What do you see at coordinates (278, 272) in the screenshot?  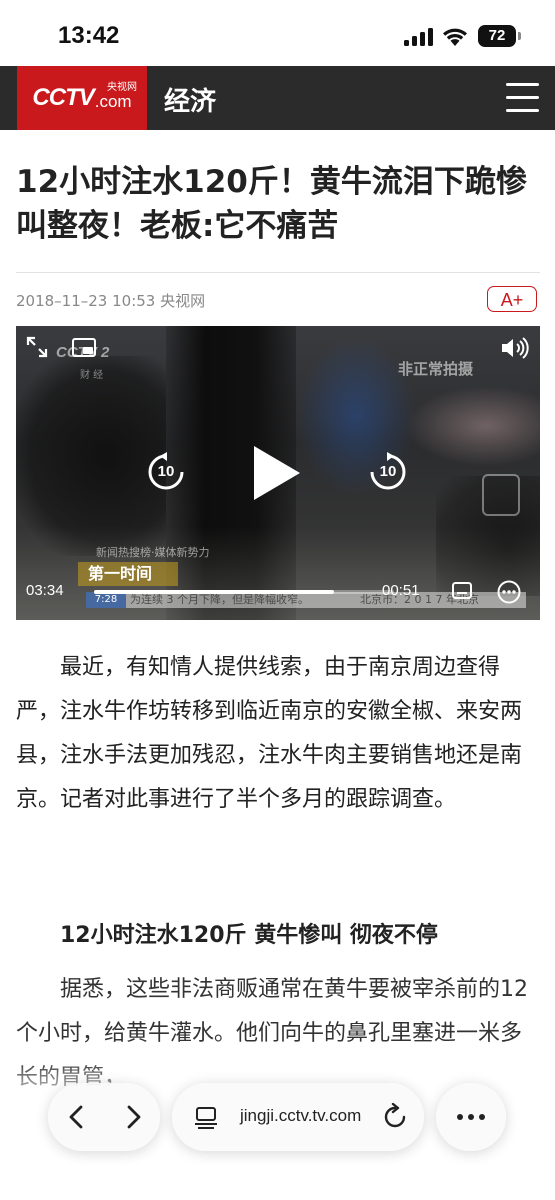 I see `divider` at bounding box center [278, 272].